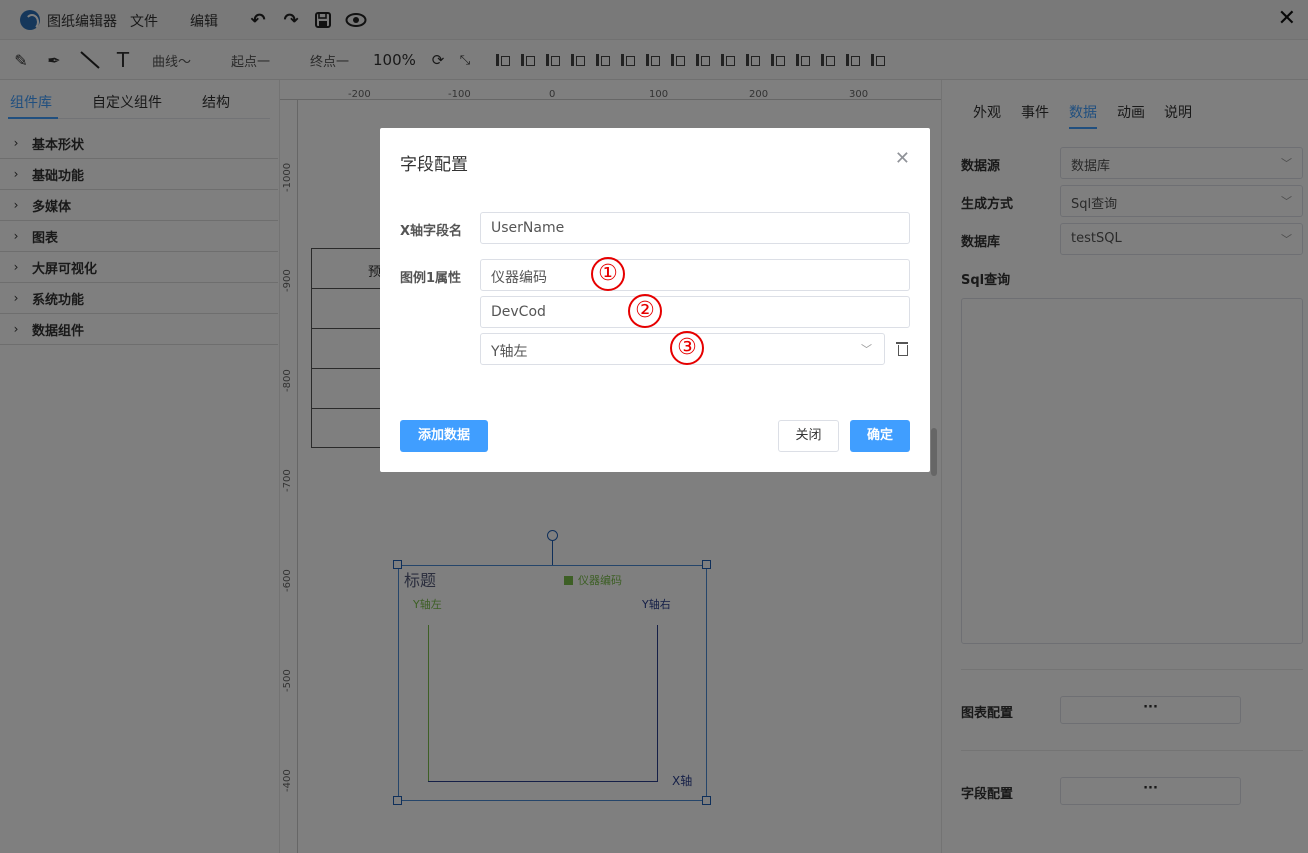 Image resolution: width=1308 pixels, height=853 pixels. What do you see at coordinates (444, 436) in the screenshot?
I see `add-data-button: 添加数据` at bounding box center [444, 436].